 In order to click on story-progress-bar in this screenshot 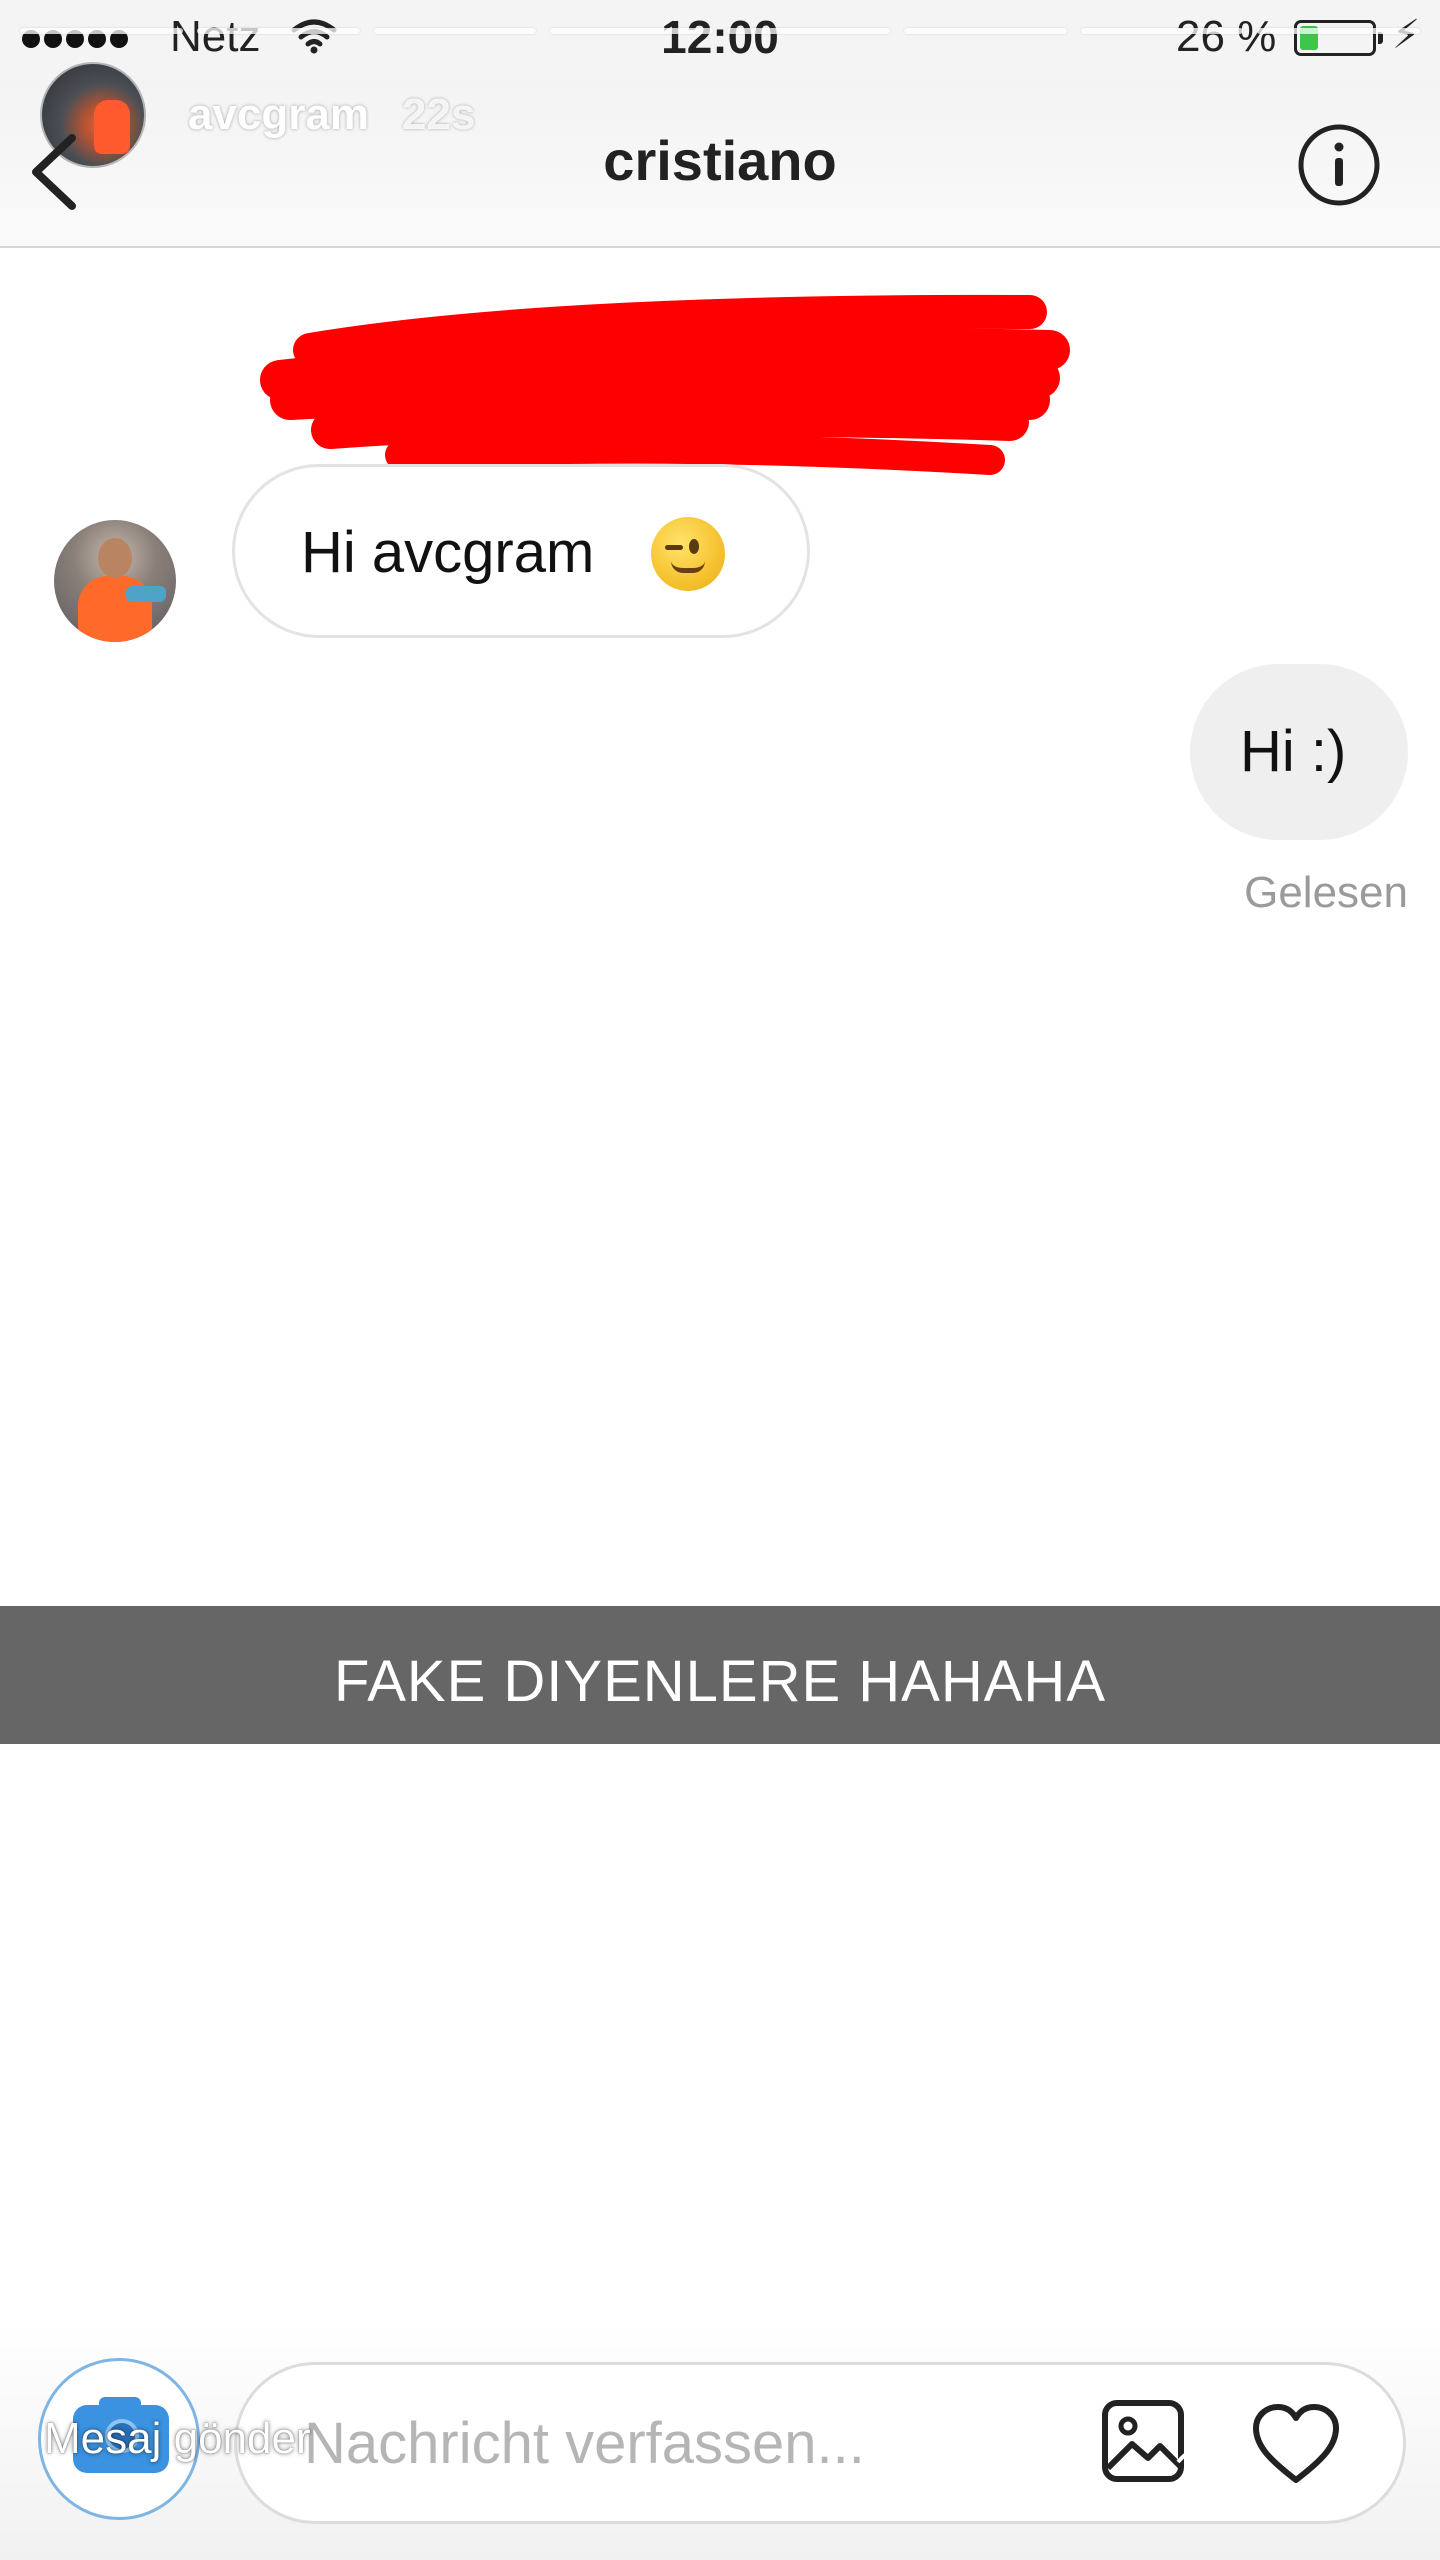, I will do `click(720, 31)`.